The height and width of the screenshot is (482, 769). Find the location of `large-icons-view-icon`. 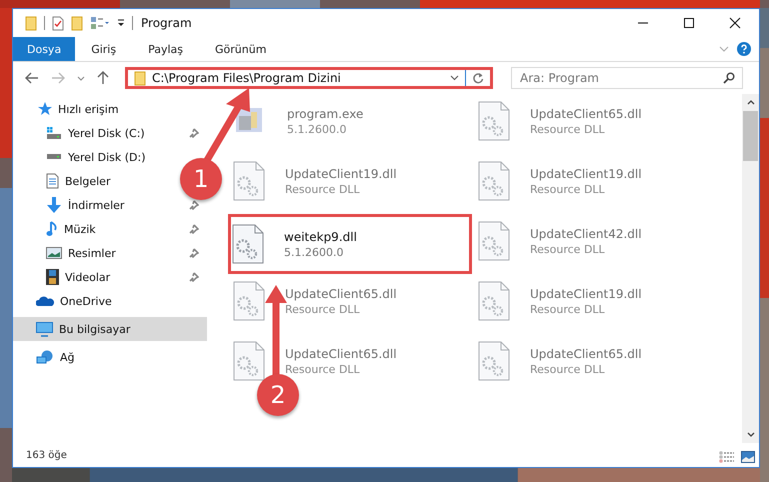

large-icons-view-icon is located at coordinates (748, 457).